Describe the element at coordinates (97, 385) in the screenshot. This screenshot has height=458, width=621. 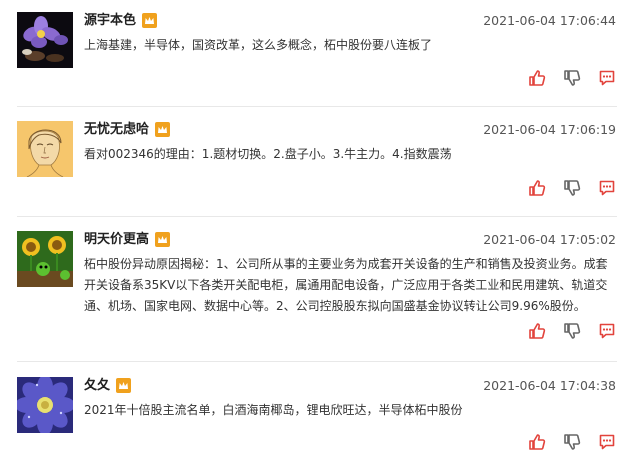
I see `username-text: 夂夂` at that location.